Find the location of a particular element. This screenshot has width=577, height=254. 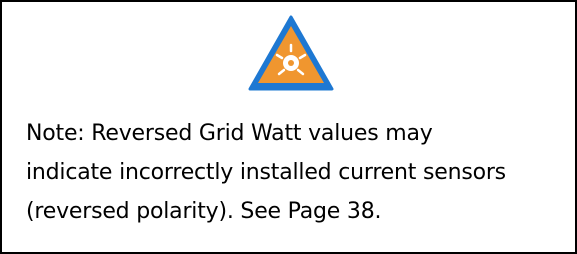

note-line-1: Note: Reversed Grid Watt values may is located at coordinates (229, 133).